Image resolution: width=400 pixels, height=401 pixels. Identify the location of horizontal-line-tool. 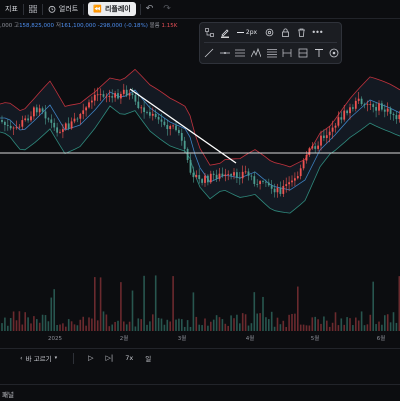
(225, 53).